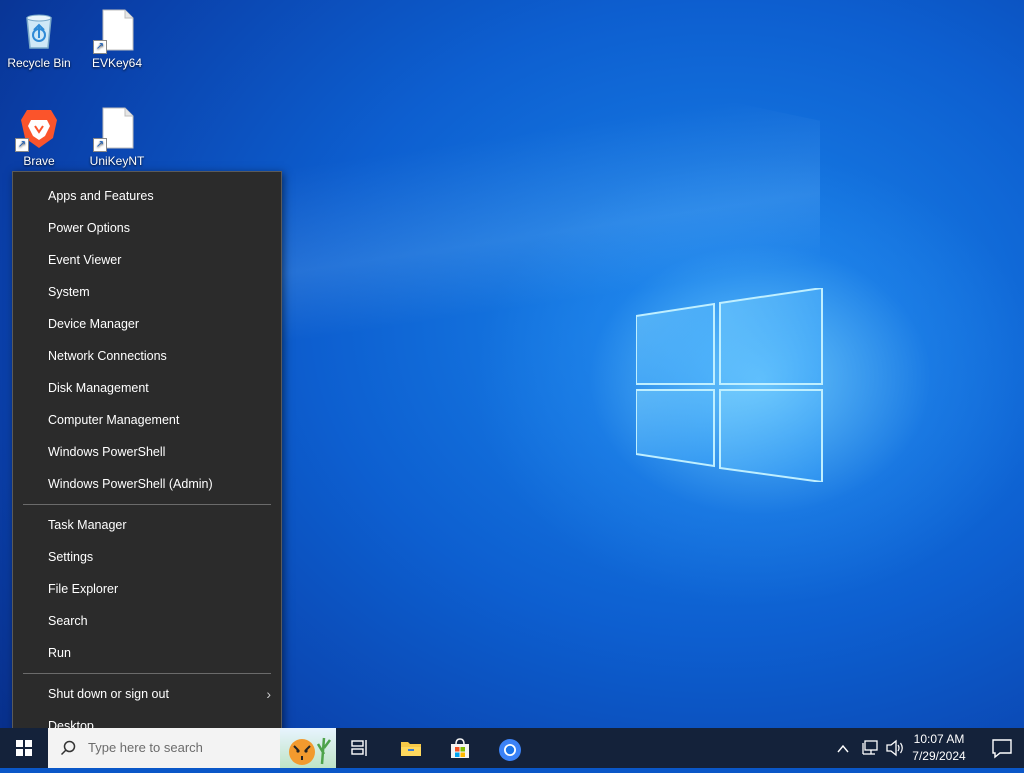 The image size is (1024, 773). I want to click on file-explorer-icon, so click(411, 749).